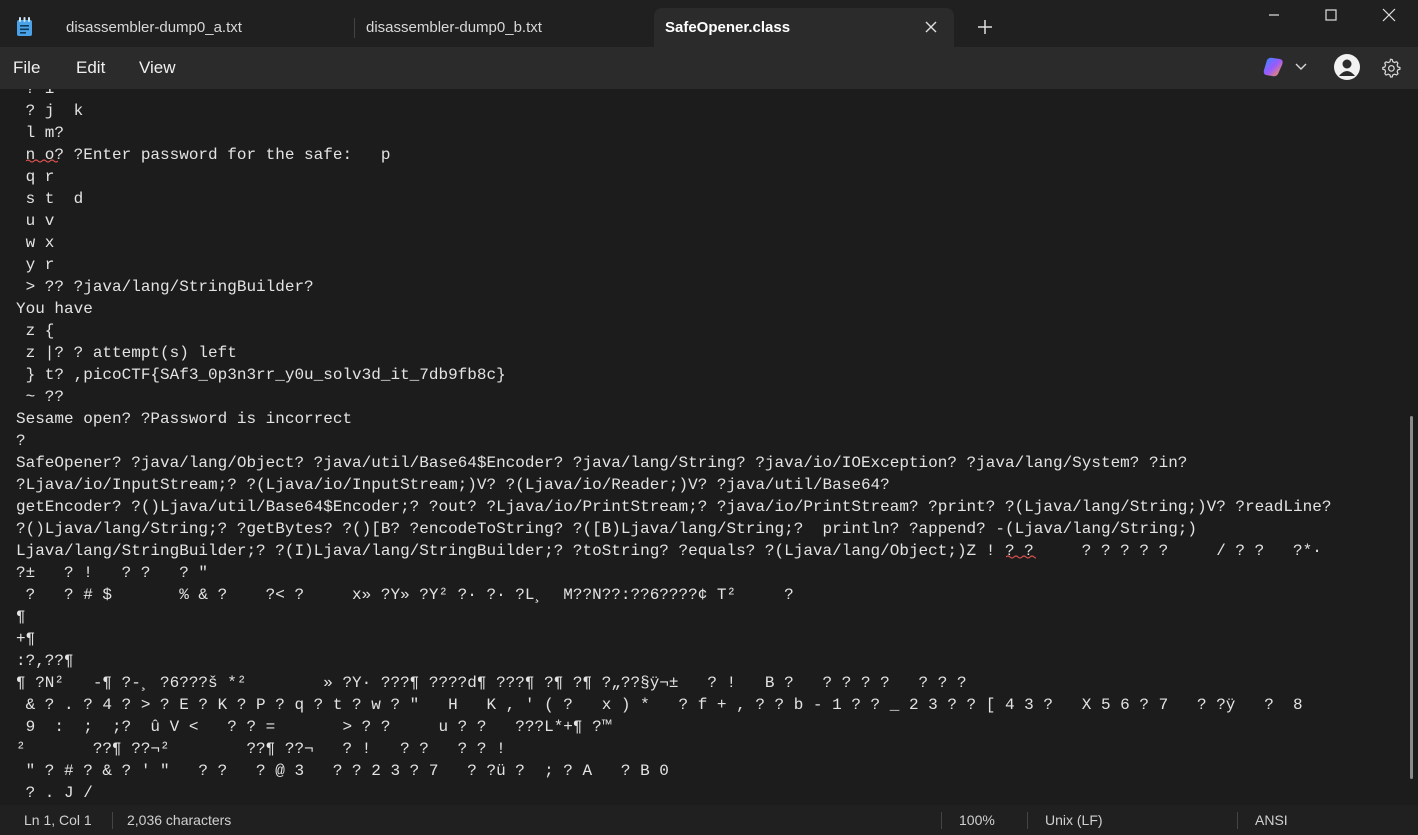 The image size is (1418, 835). What do you see at coordinates (977, 820) in the screenshot?
I see `zoom-level: 100%` at bounding box center [977, 820].